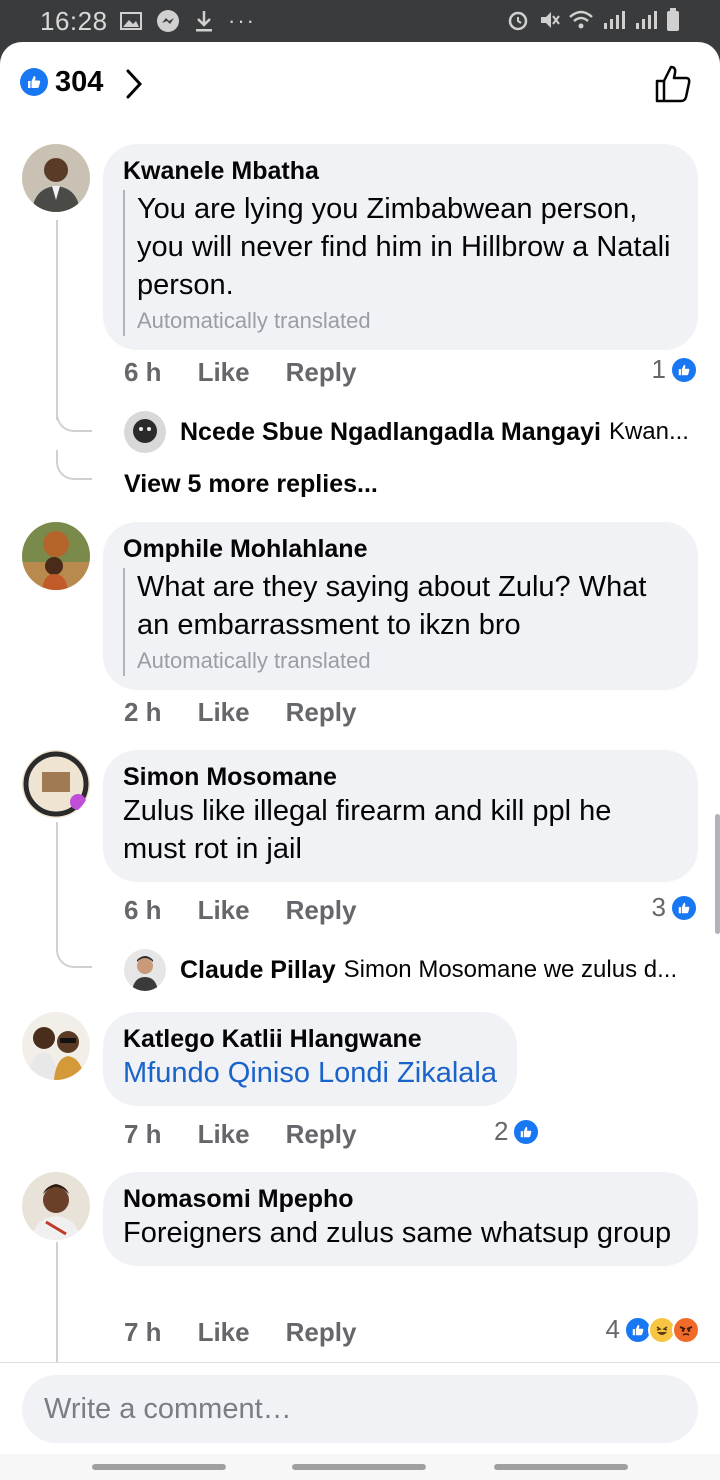  What do you see at coordinates (159, 1467) in the screenshot?
I see `nav-recents-button` at bounding box center [159, 1467].